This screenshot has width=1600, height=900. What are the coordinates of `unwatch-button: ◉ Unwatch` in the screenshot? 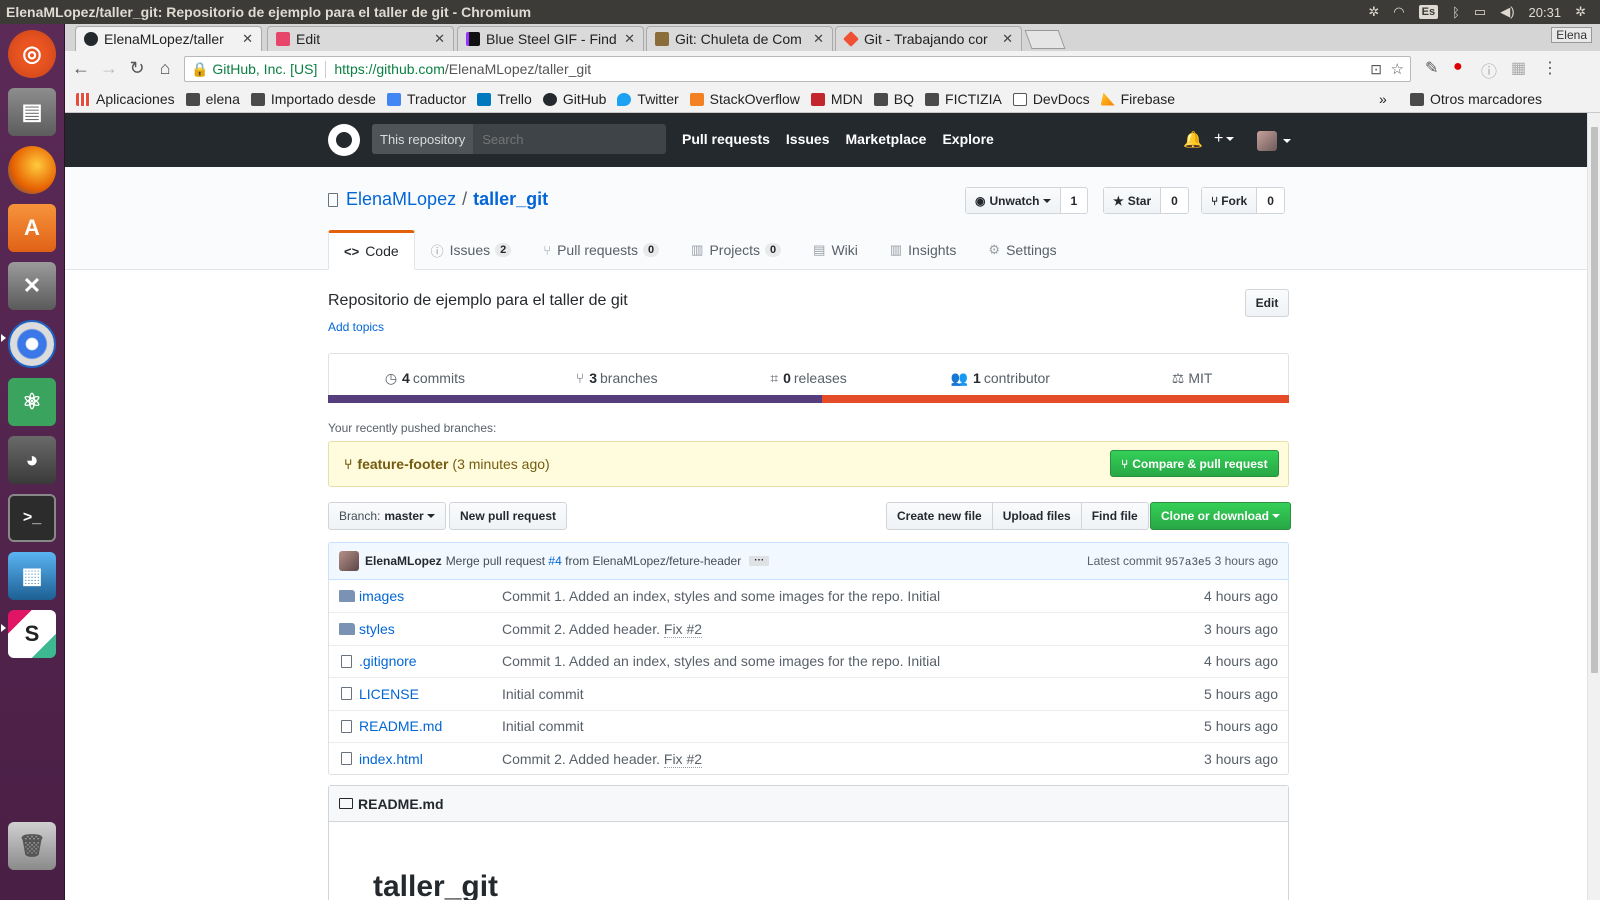 It's located at (1013, 200).